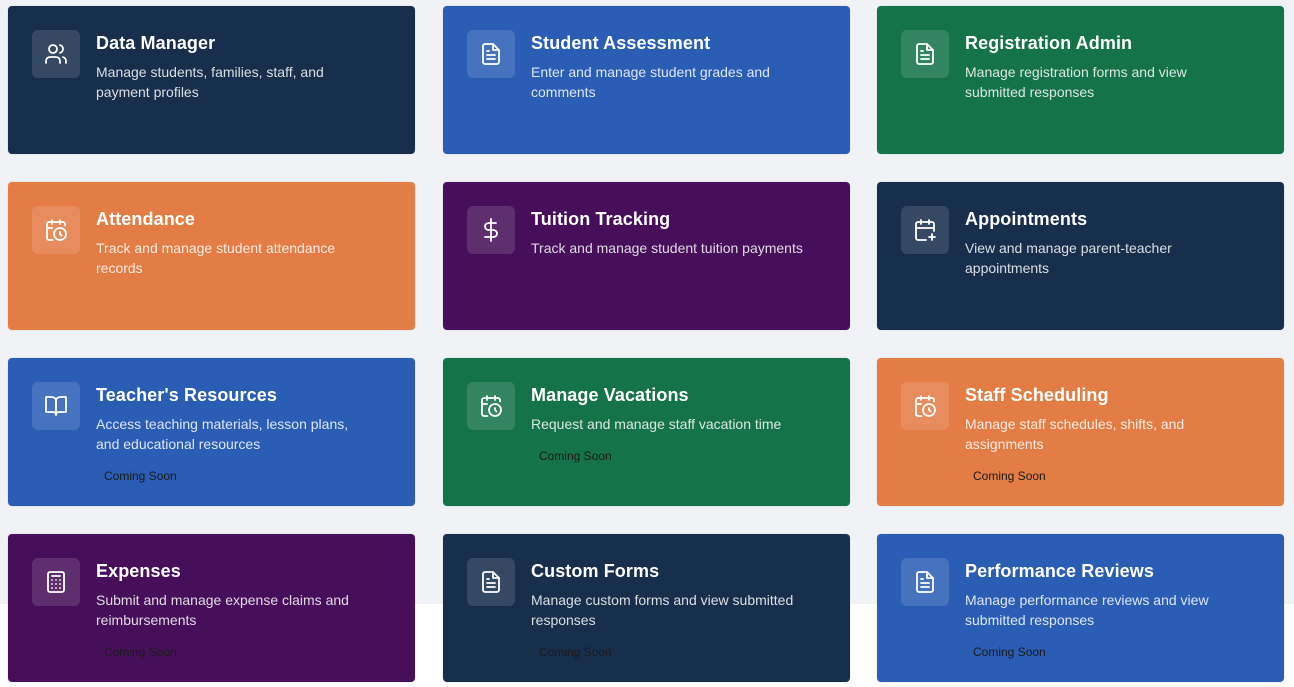  What do you see at coordinates (138, 571) in the screenshot?
I see `card-title: Expenses` at bounding box center [138, 571].